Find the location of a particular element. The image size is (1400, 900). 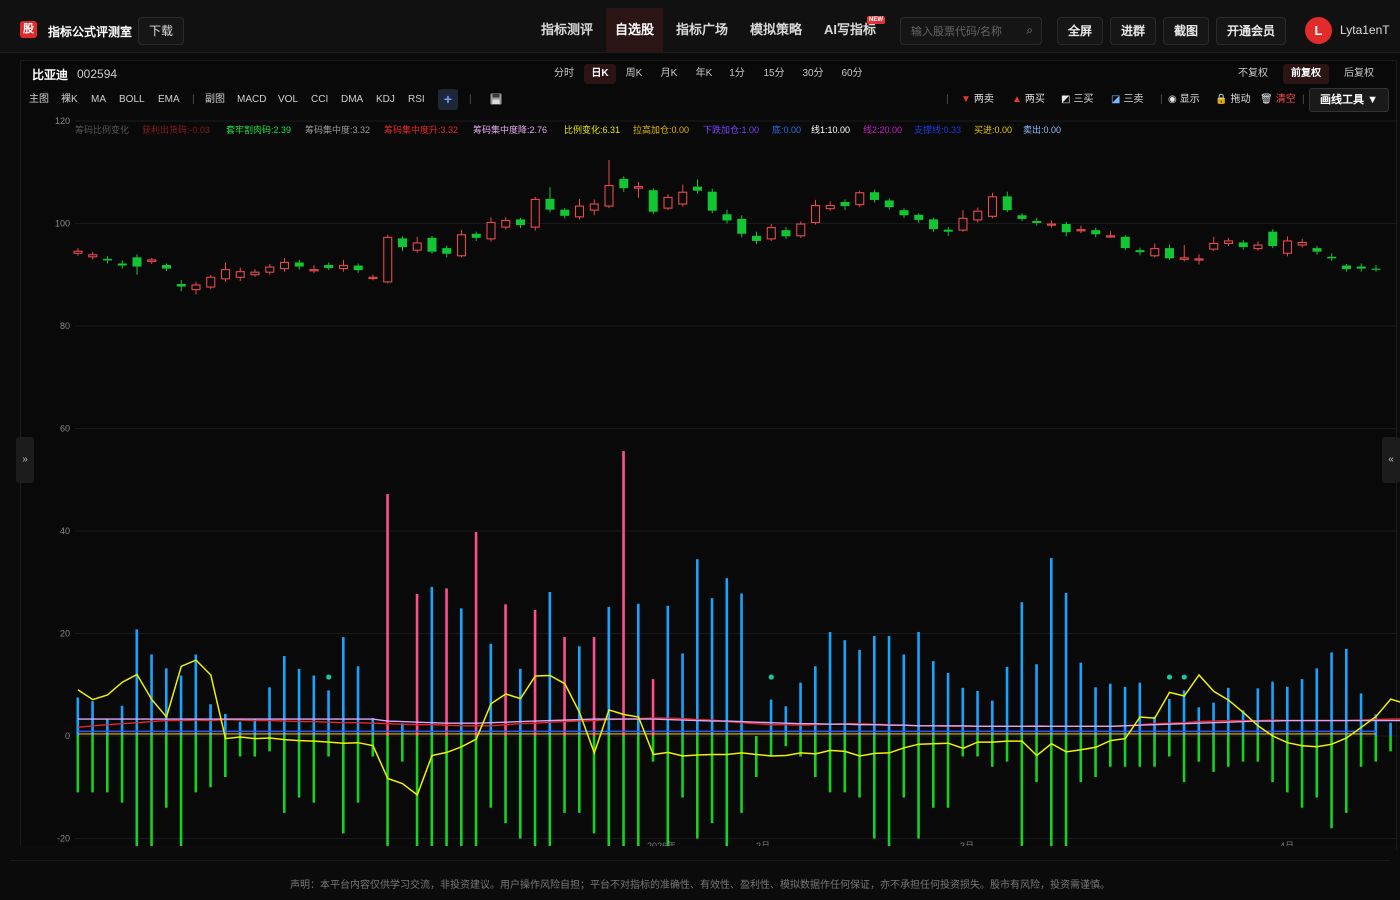

y-tick-label: 40 is located at coordinates (65, 531).